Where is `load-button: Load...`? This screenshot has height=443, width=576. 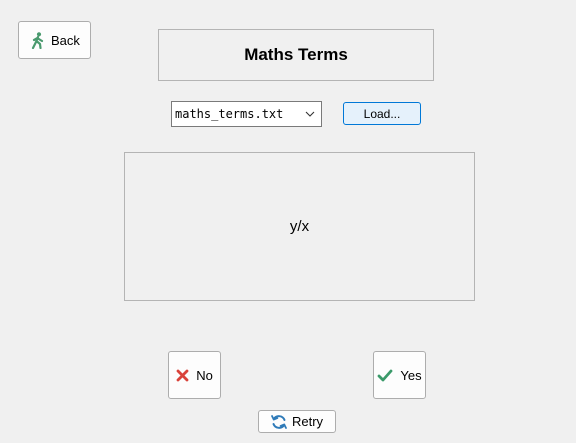 load-button: Load... is located at coordinates (382, 113).